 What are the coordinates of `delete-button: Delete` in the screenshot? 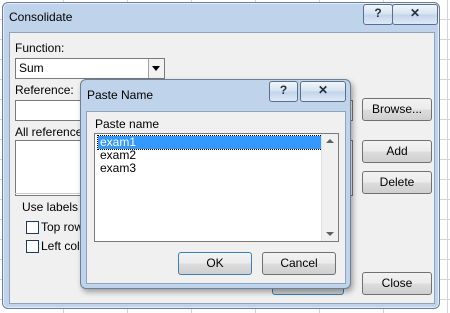 It's located at (397, 182).